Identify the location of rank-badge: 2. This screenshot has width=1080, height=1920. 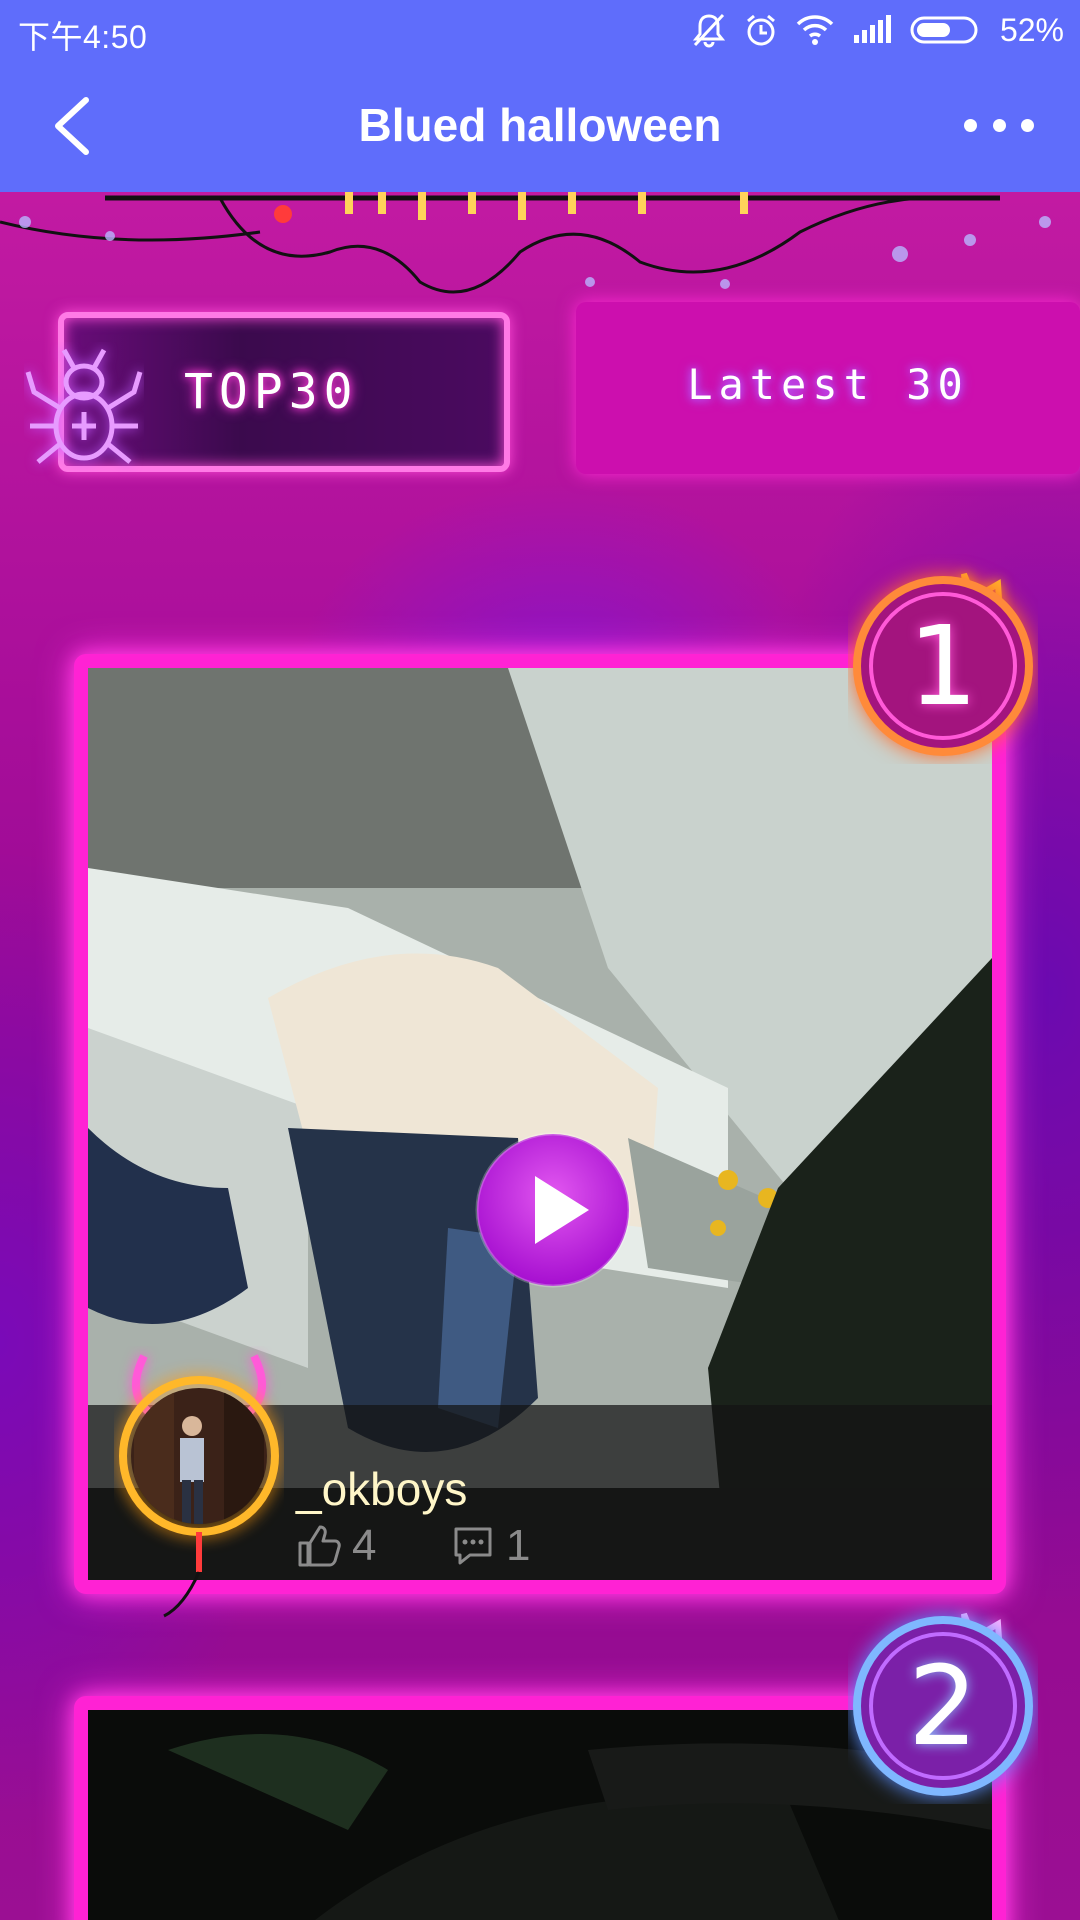
(943, 1704).